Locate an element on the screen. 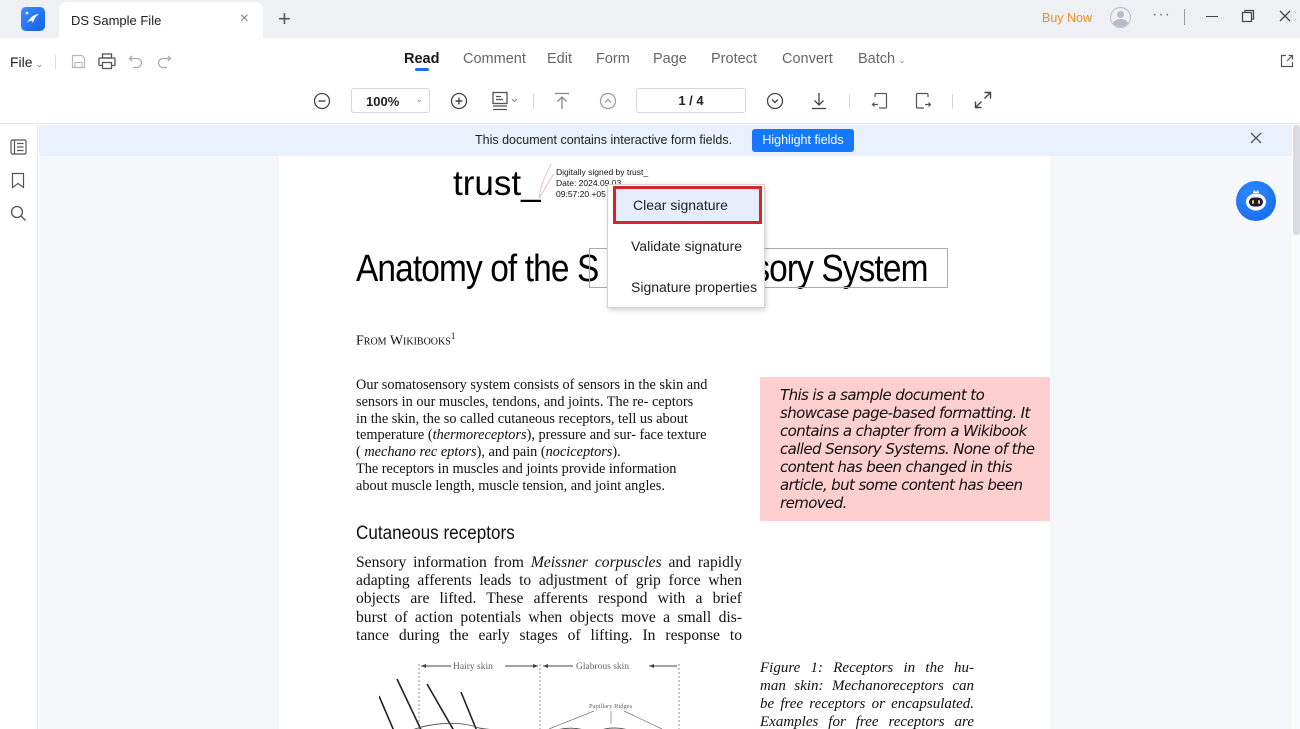 This screenshot has height=729, width=1300. zoom-level-value: 100% is located at coordinates (383, 101).